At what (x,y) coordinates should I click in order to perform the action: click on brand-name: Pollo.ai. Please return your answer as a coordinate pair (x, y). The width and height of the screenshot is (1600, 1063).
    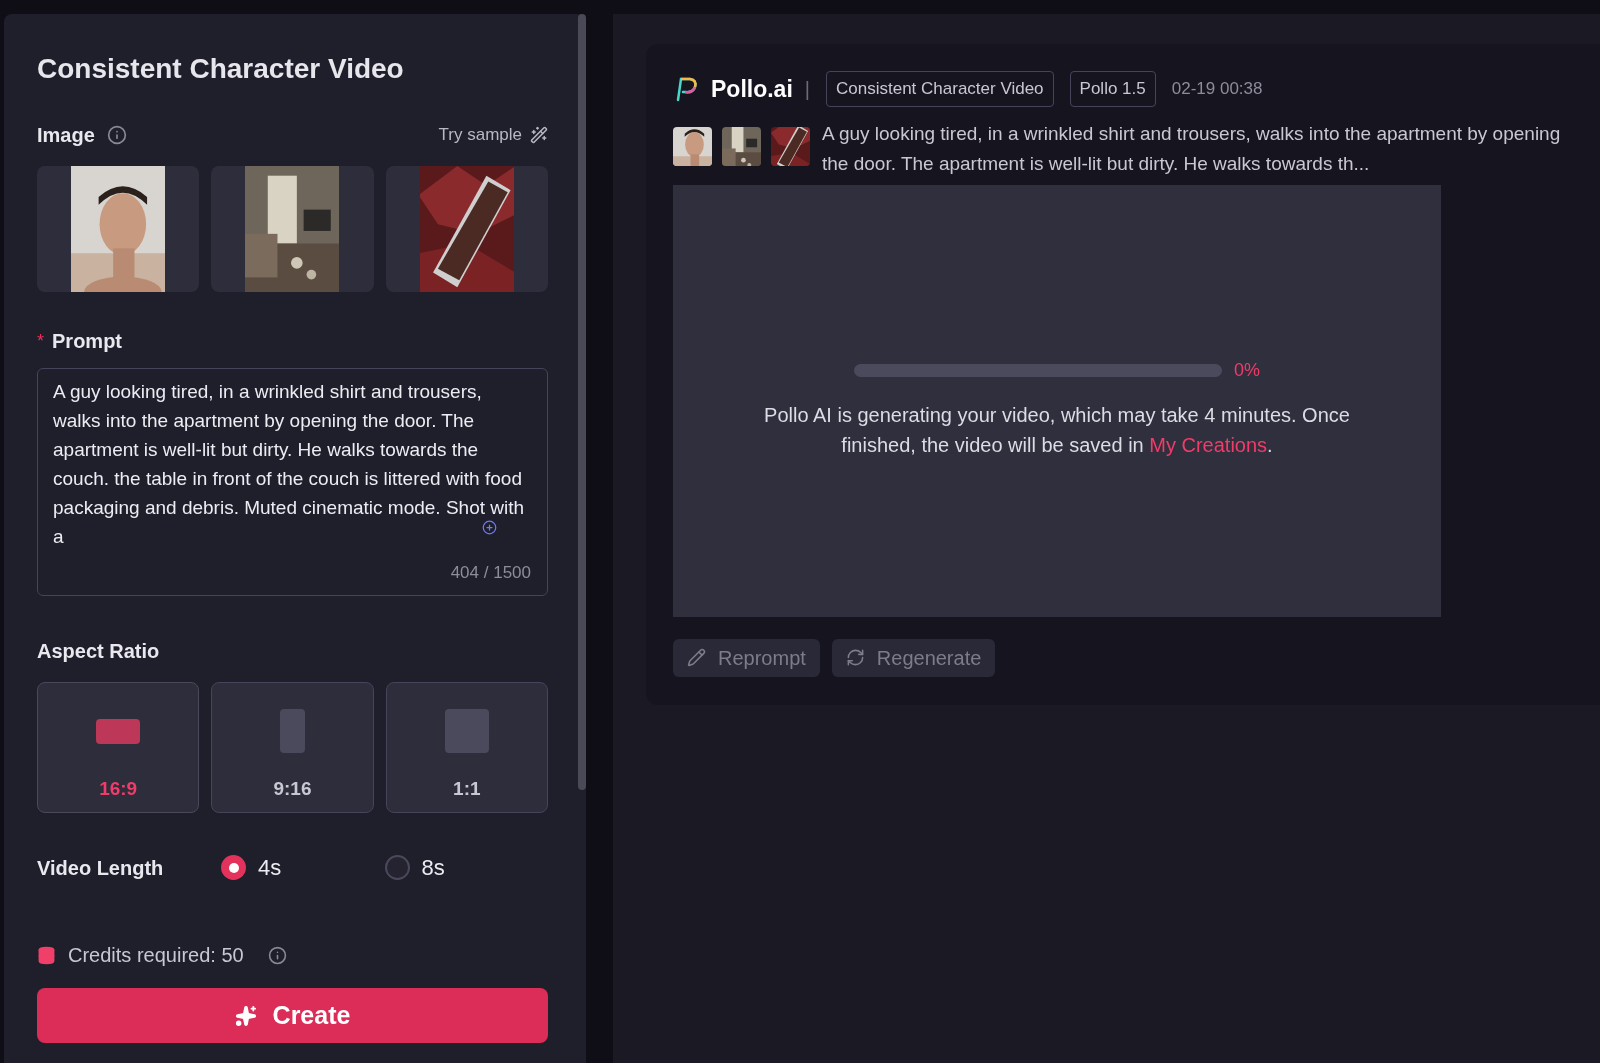
    Looking at the image, I should click on (752, 89).